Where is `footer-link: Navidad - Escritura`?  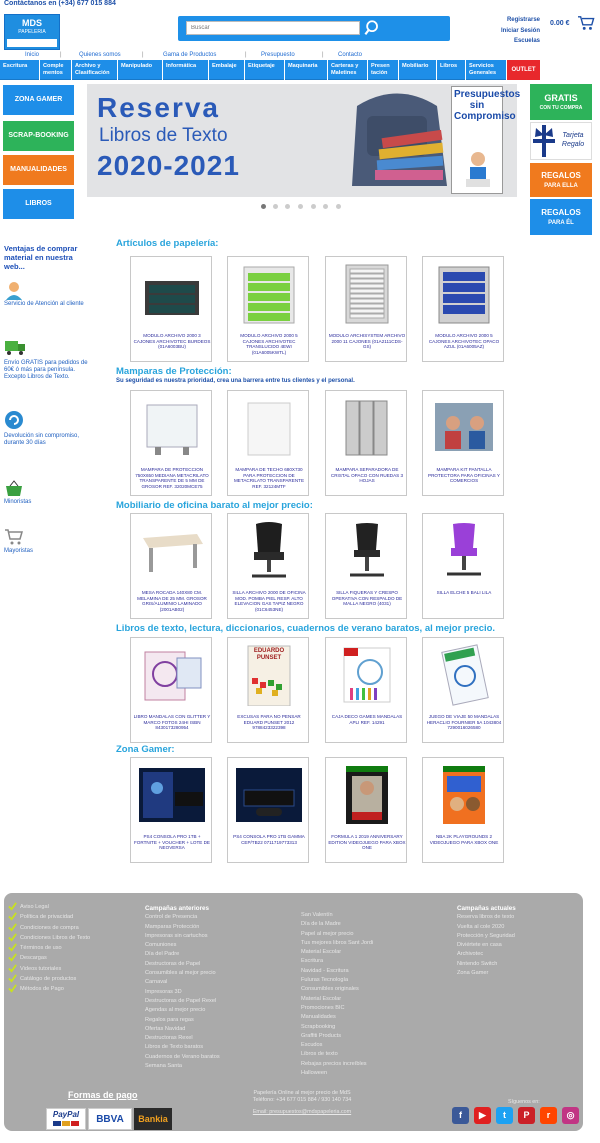
footer-link: Navidad - Escritura is located at coordinates (371, 971).